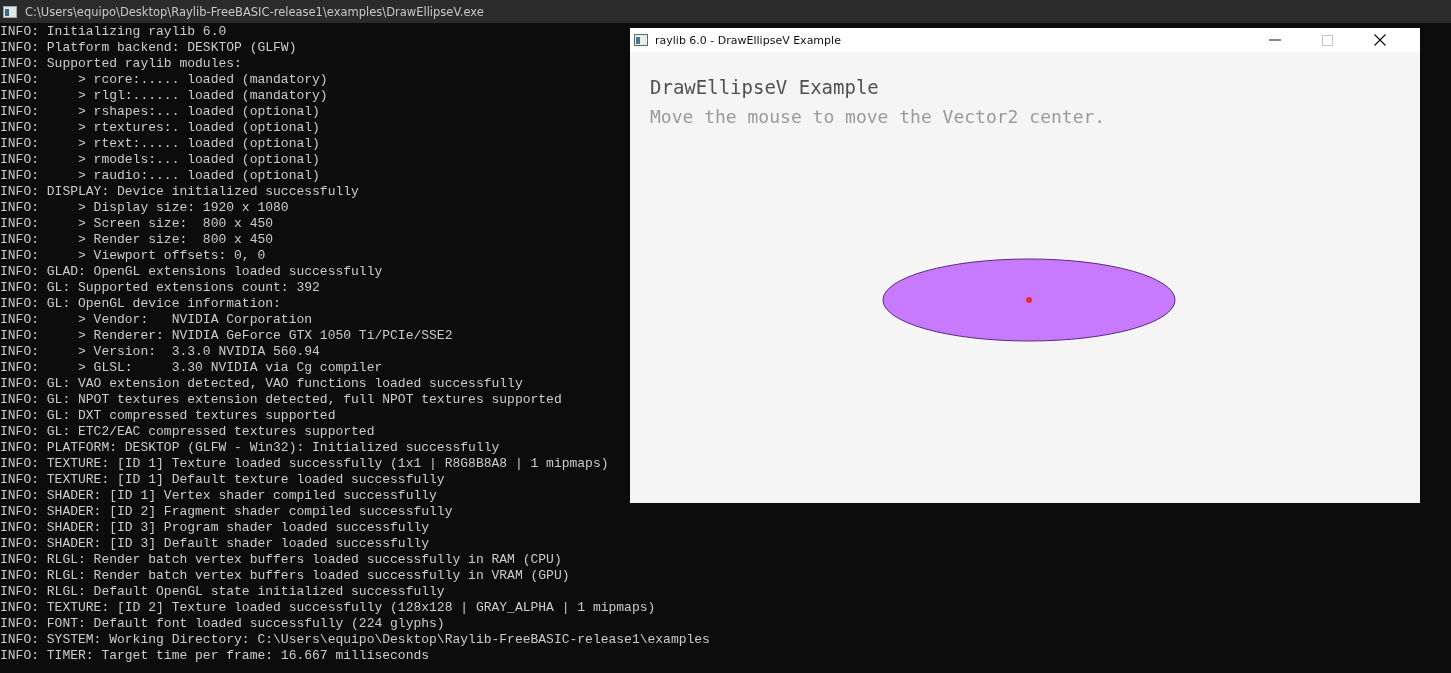 This screenshot has width=1451, height=673. Describe the element at coordinates (148, 48) in the screenshot. I see `console-log-line: INFO: Platform backend: DESKTOP (GLFW)` at that location.